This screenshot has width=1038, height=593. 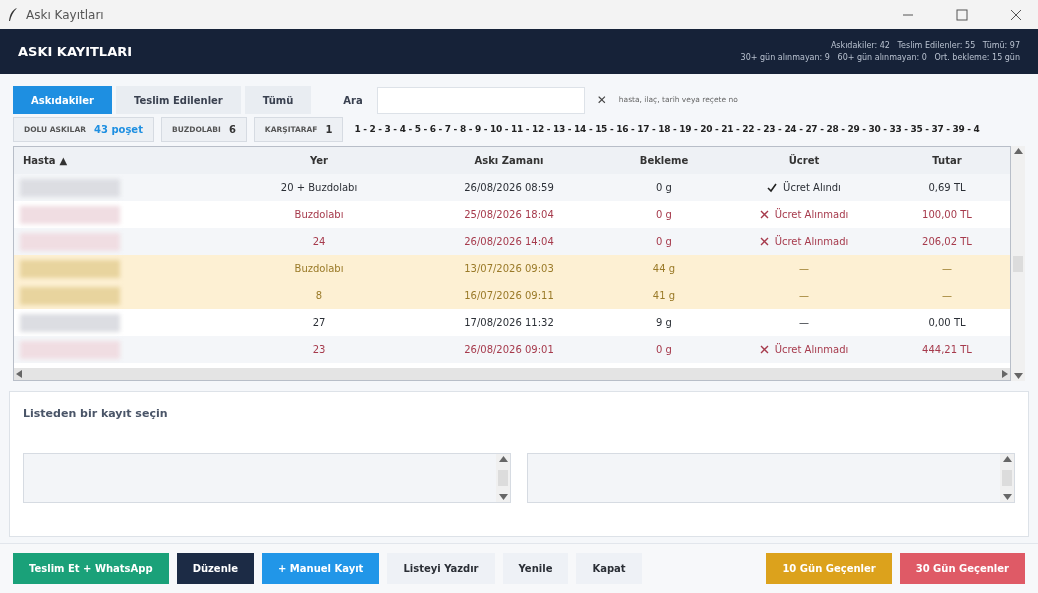 I want to click on table-cell: 24, so click(x=319, y=241).